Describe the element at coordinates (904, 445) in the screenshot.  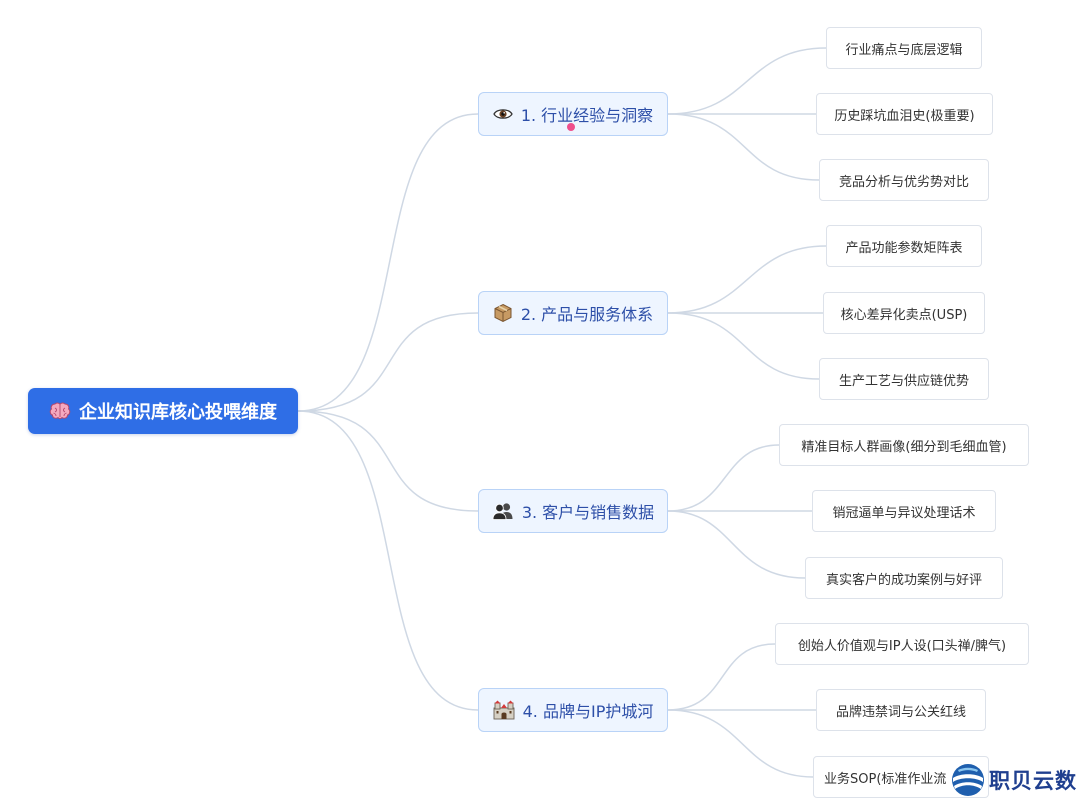
I see `leaf-node: 精准目标人群画像(细分到毛细血管)` at that location.